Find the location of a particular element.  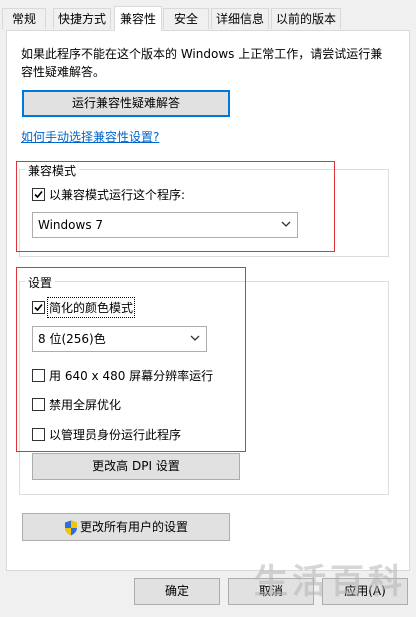

reduced-color-label: 简化的颜色模式 is located at coordinates (91, 307).